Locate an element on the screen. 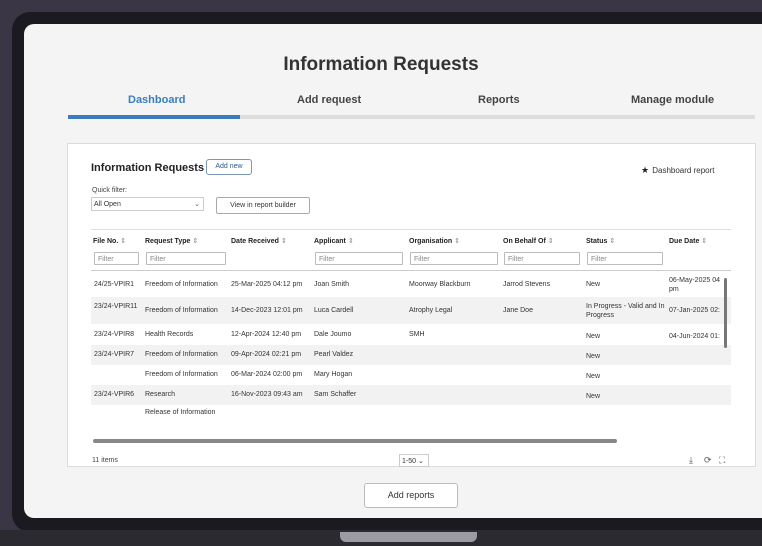 This screenshot has width=762, height=546. cell-date-received: 12-Apr-2024 12:40 pm is located at coordinates (266, 334).